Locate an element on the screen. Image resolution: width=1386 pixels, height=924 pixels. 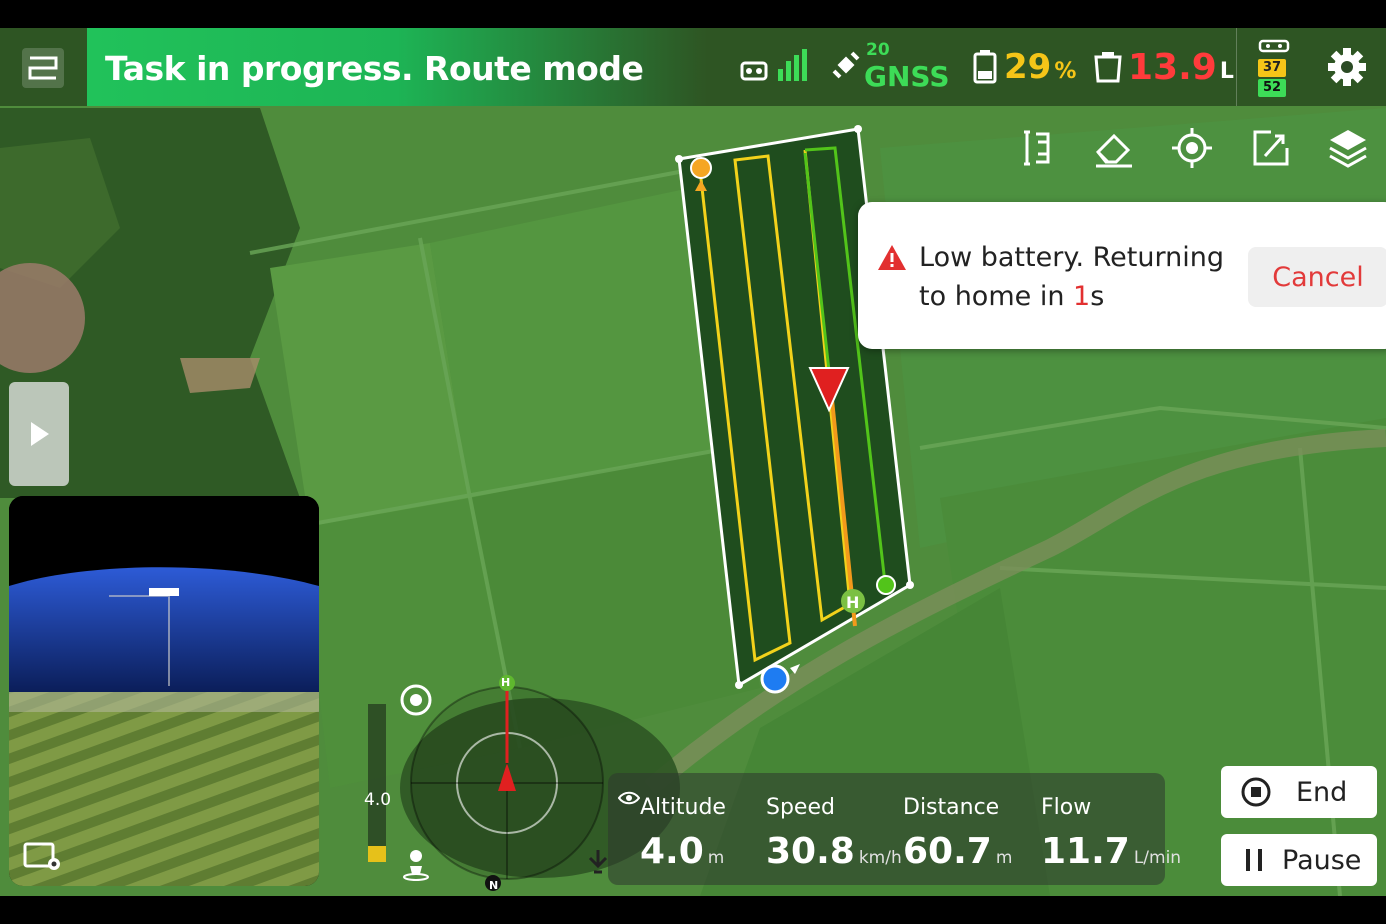
controller-battery: 37 52 is located at coordinates (1274, 67).